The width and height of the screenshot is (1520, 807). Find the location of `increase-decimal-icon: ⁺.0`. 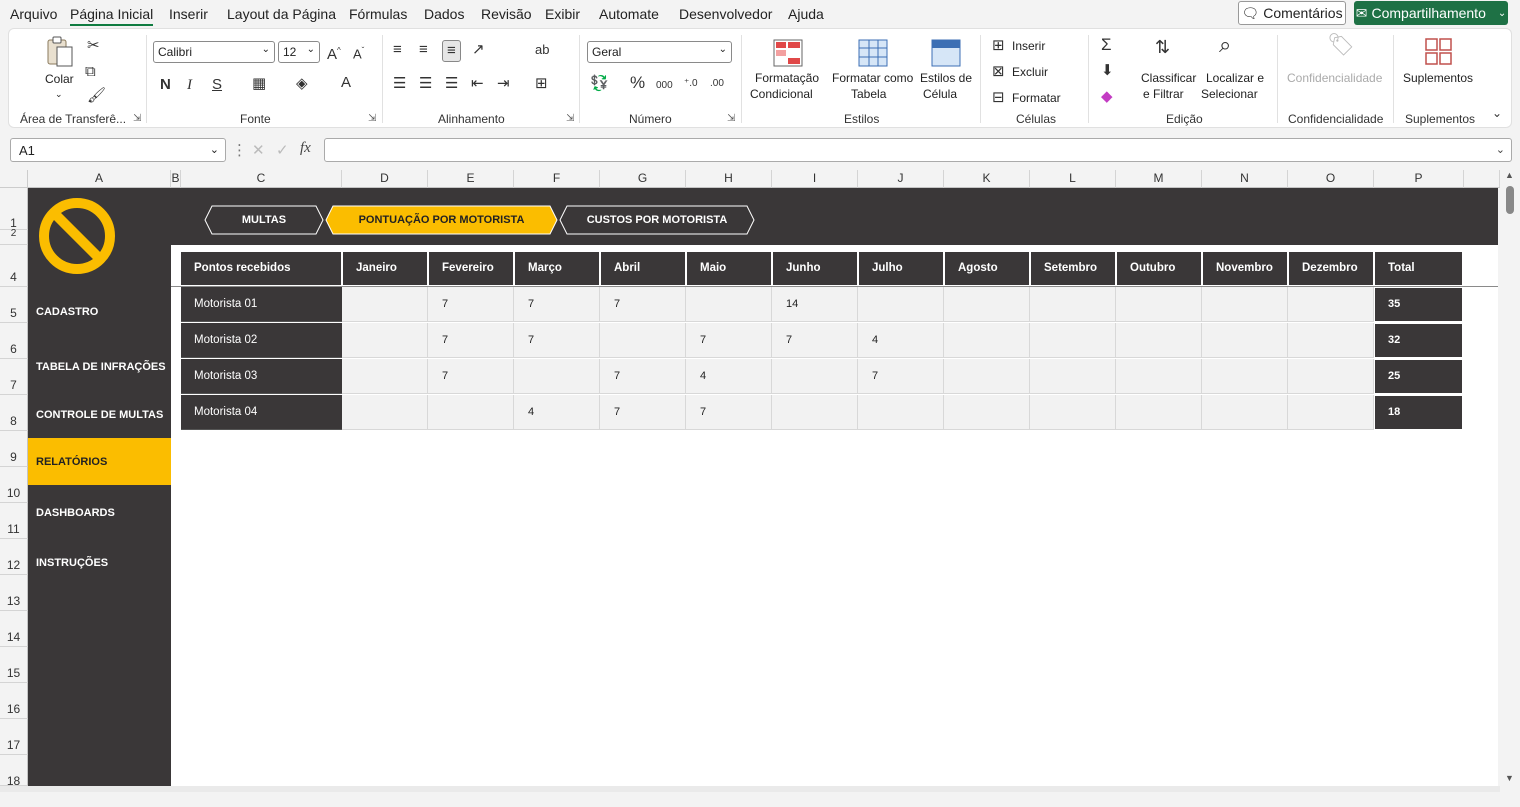

increase-decimal-icon: ⁺.0 is located at coordinates (691, 84).